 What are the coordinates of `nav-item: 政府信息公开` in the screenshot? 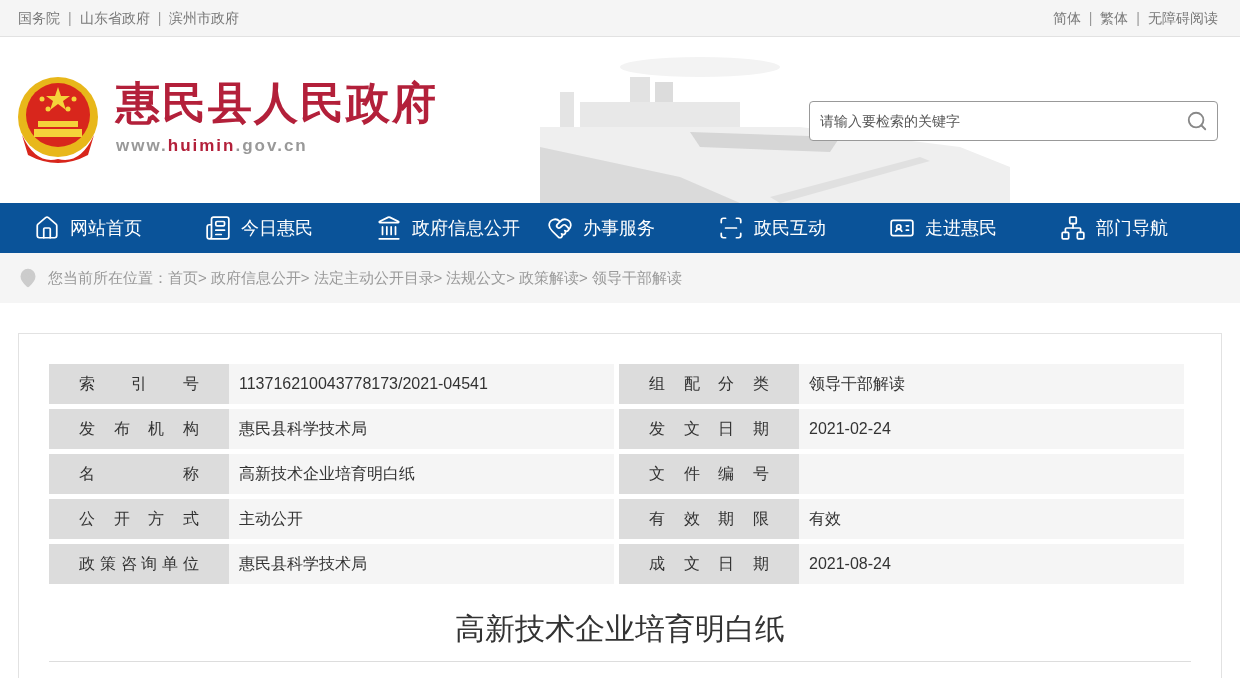 It's located at (461, 228).